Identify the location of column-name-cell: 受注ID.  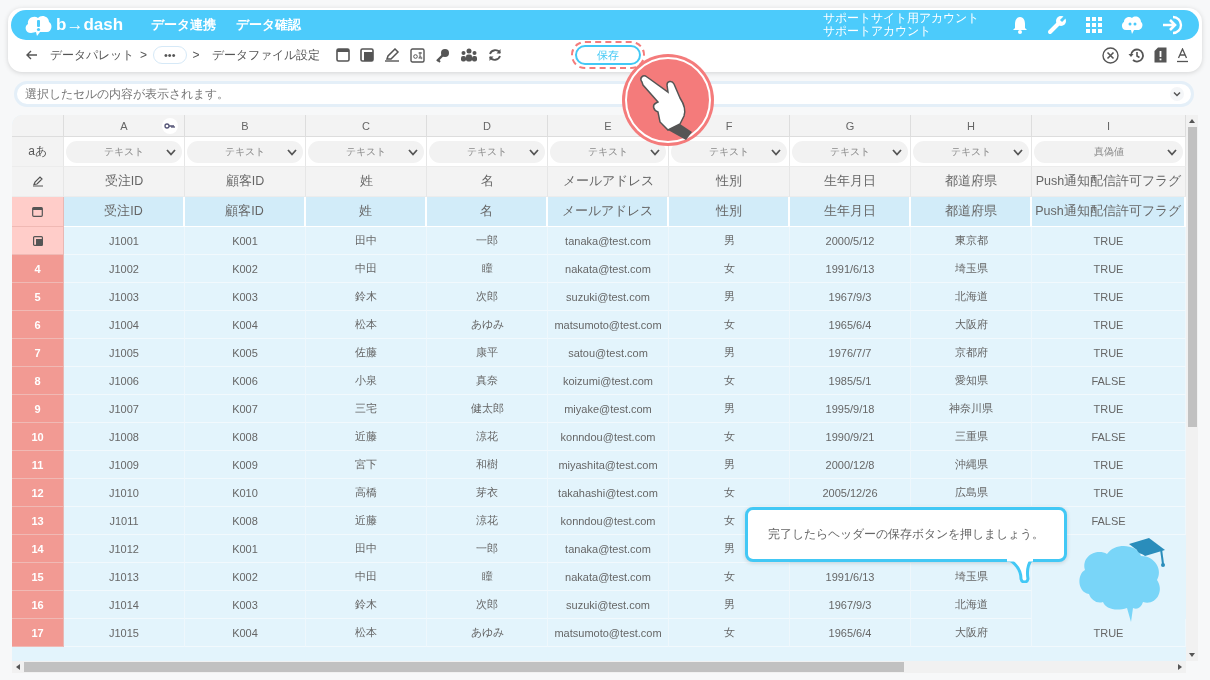
(124, 182).